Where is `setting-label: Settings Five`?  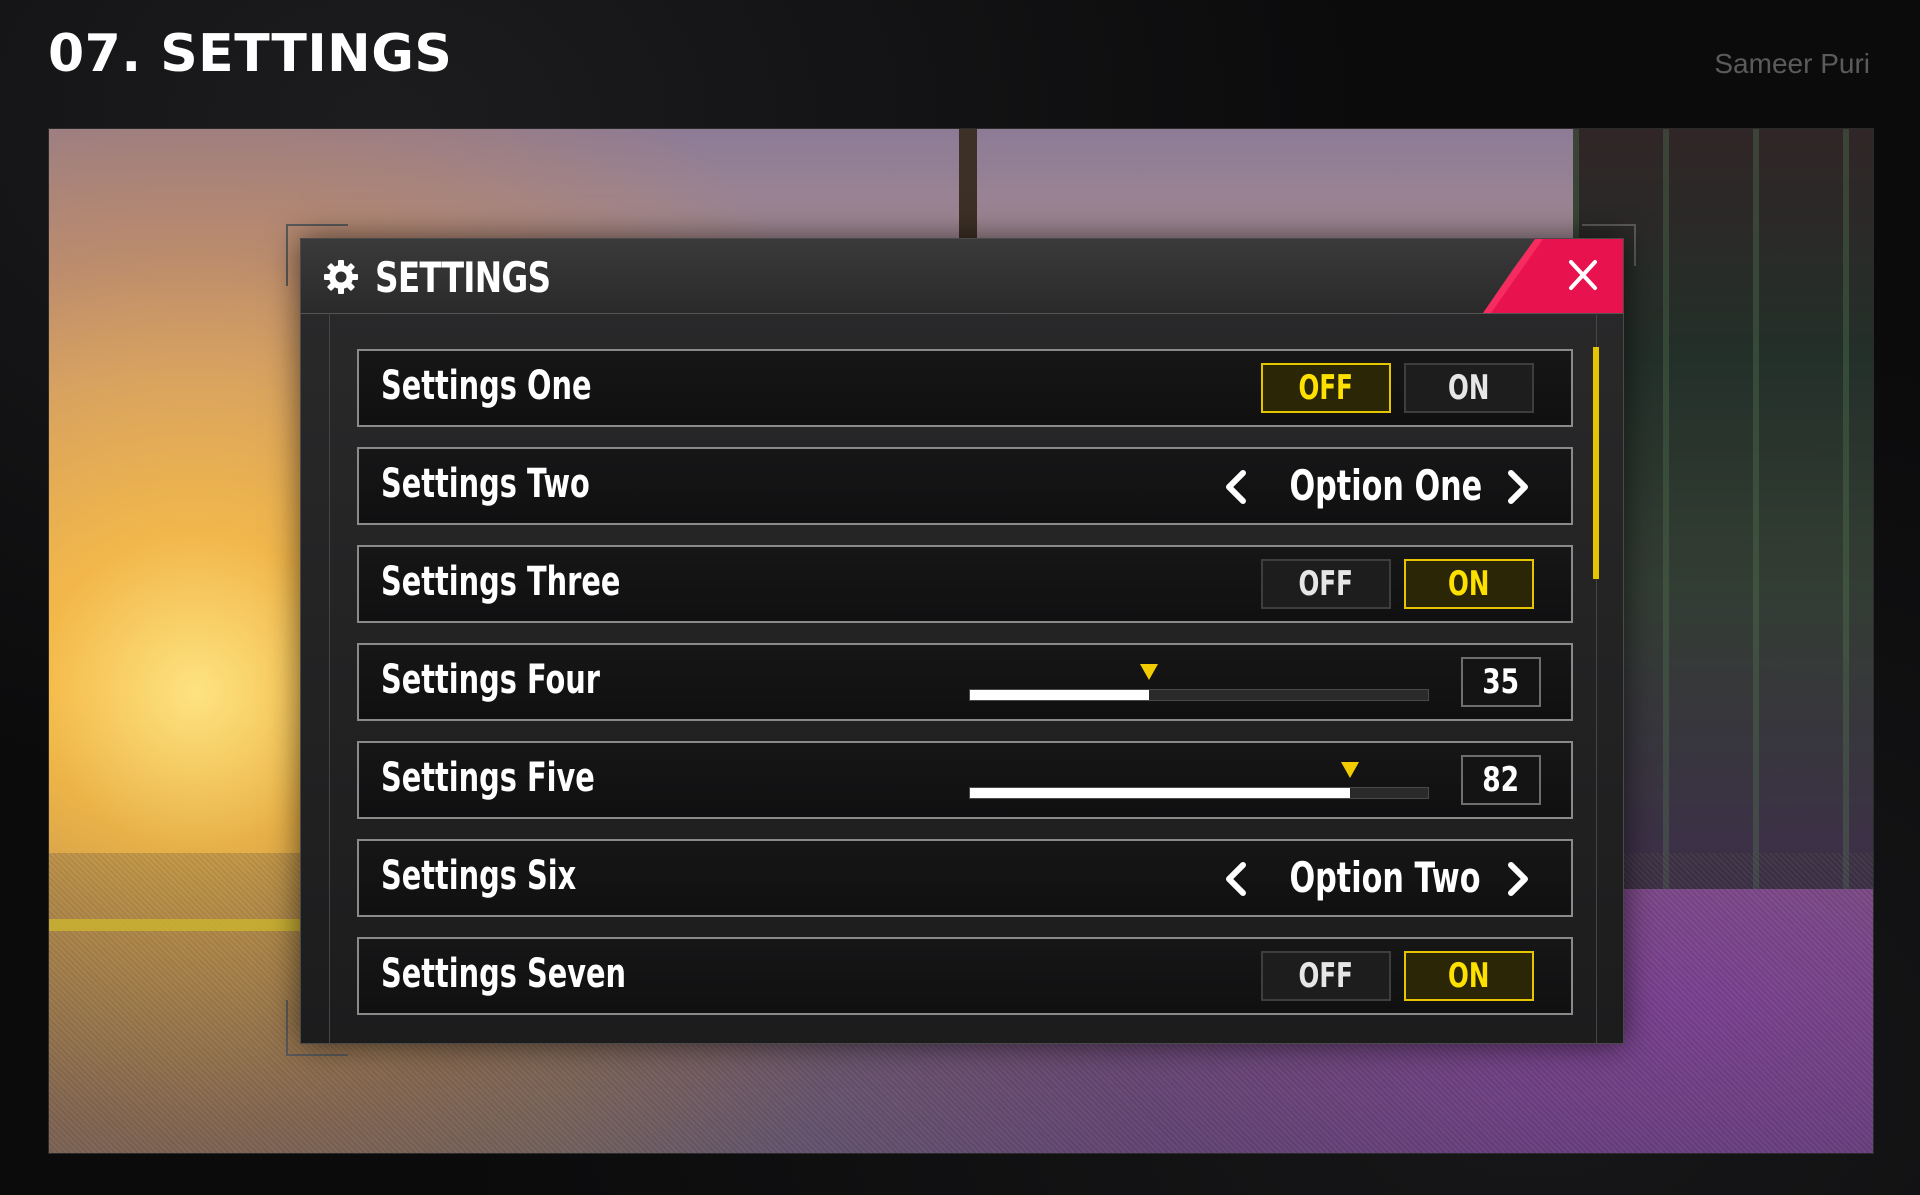
setting-label: Settings Five is located at coordinates (488, 778).